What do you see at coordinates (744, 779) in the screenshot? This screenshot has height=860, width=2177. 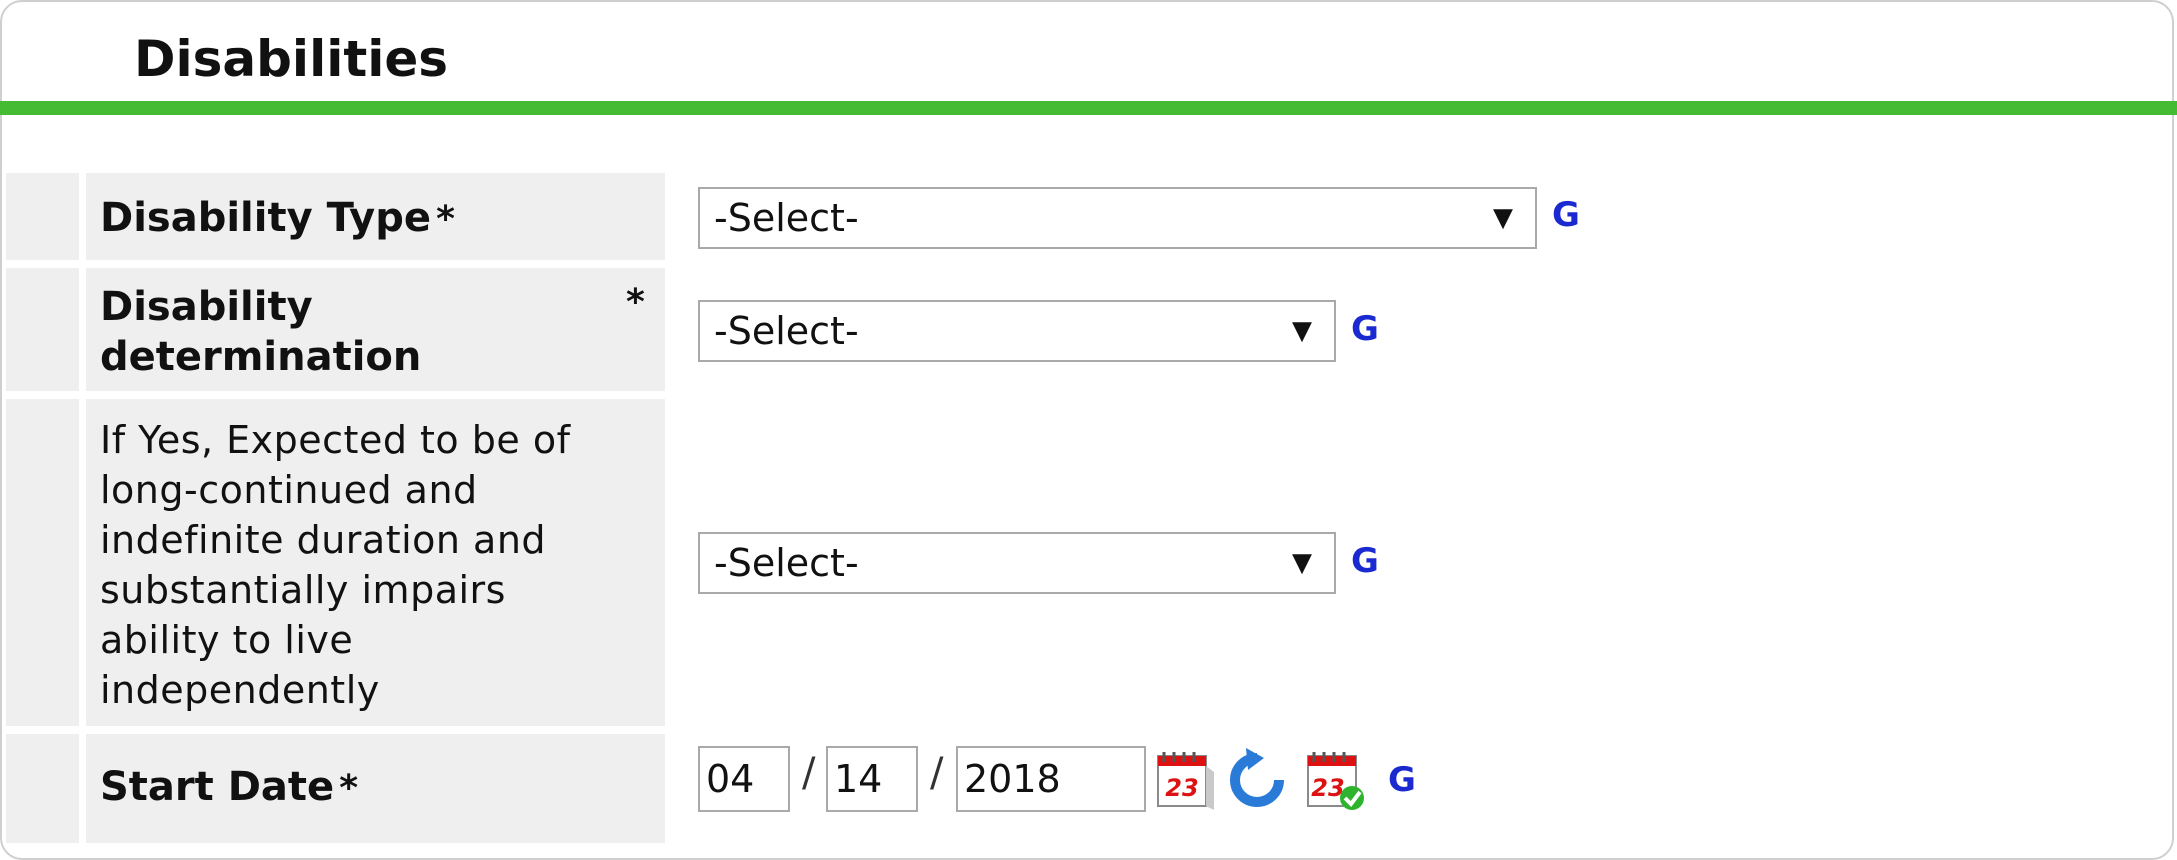 I see `start-date-month-input: 04` at bounding box center [744, 779].